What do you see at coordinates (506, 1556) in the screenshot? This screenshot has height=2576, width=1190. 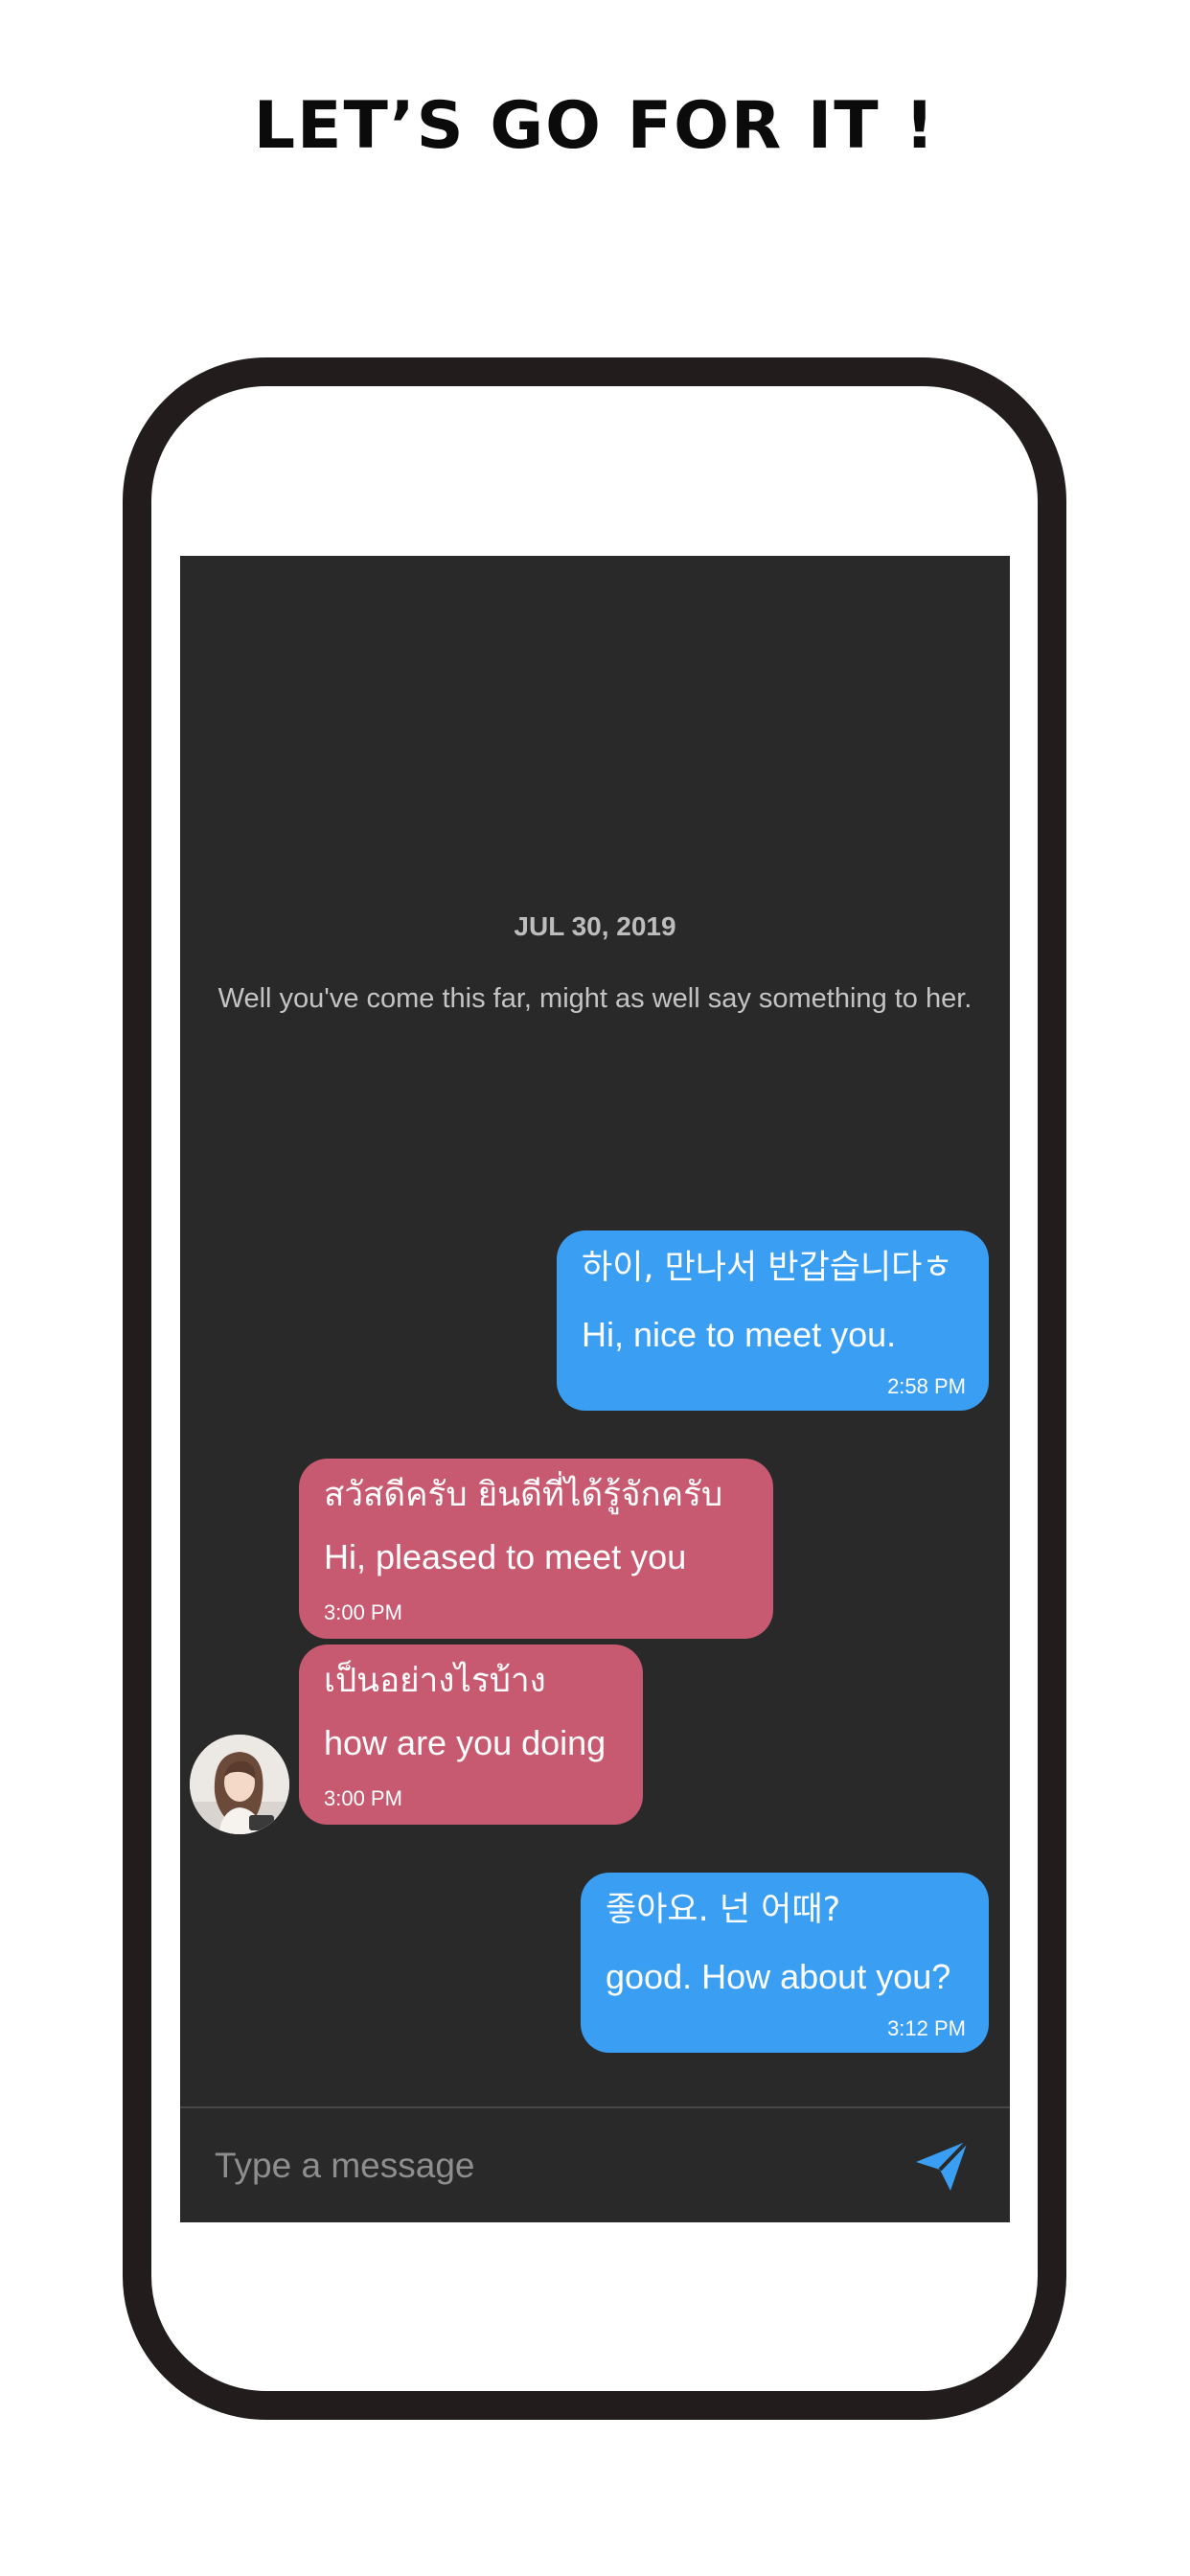 I see `message-translated-text: Hi, pleased to meet you` at bounding box center [506, 1556].